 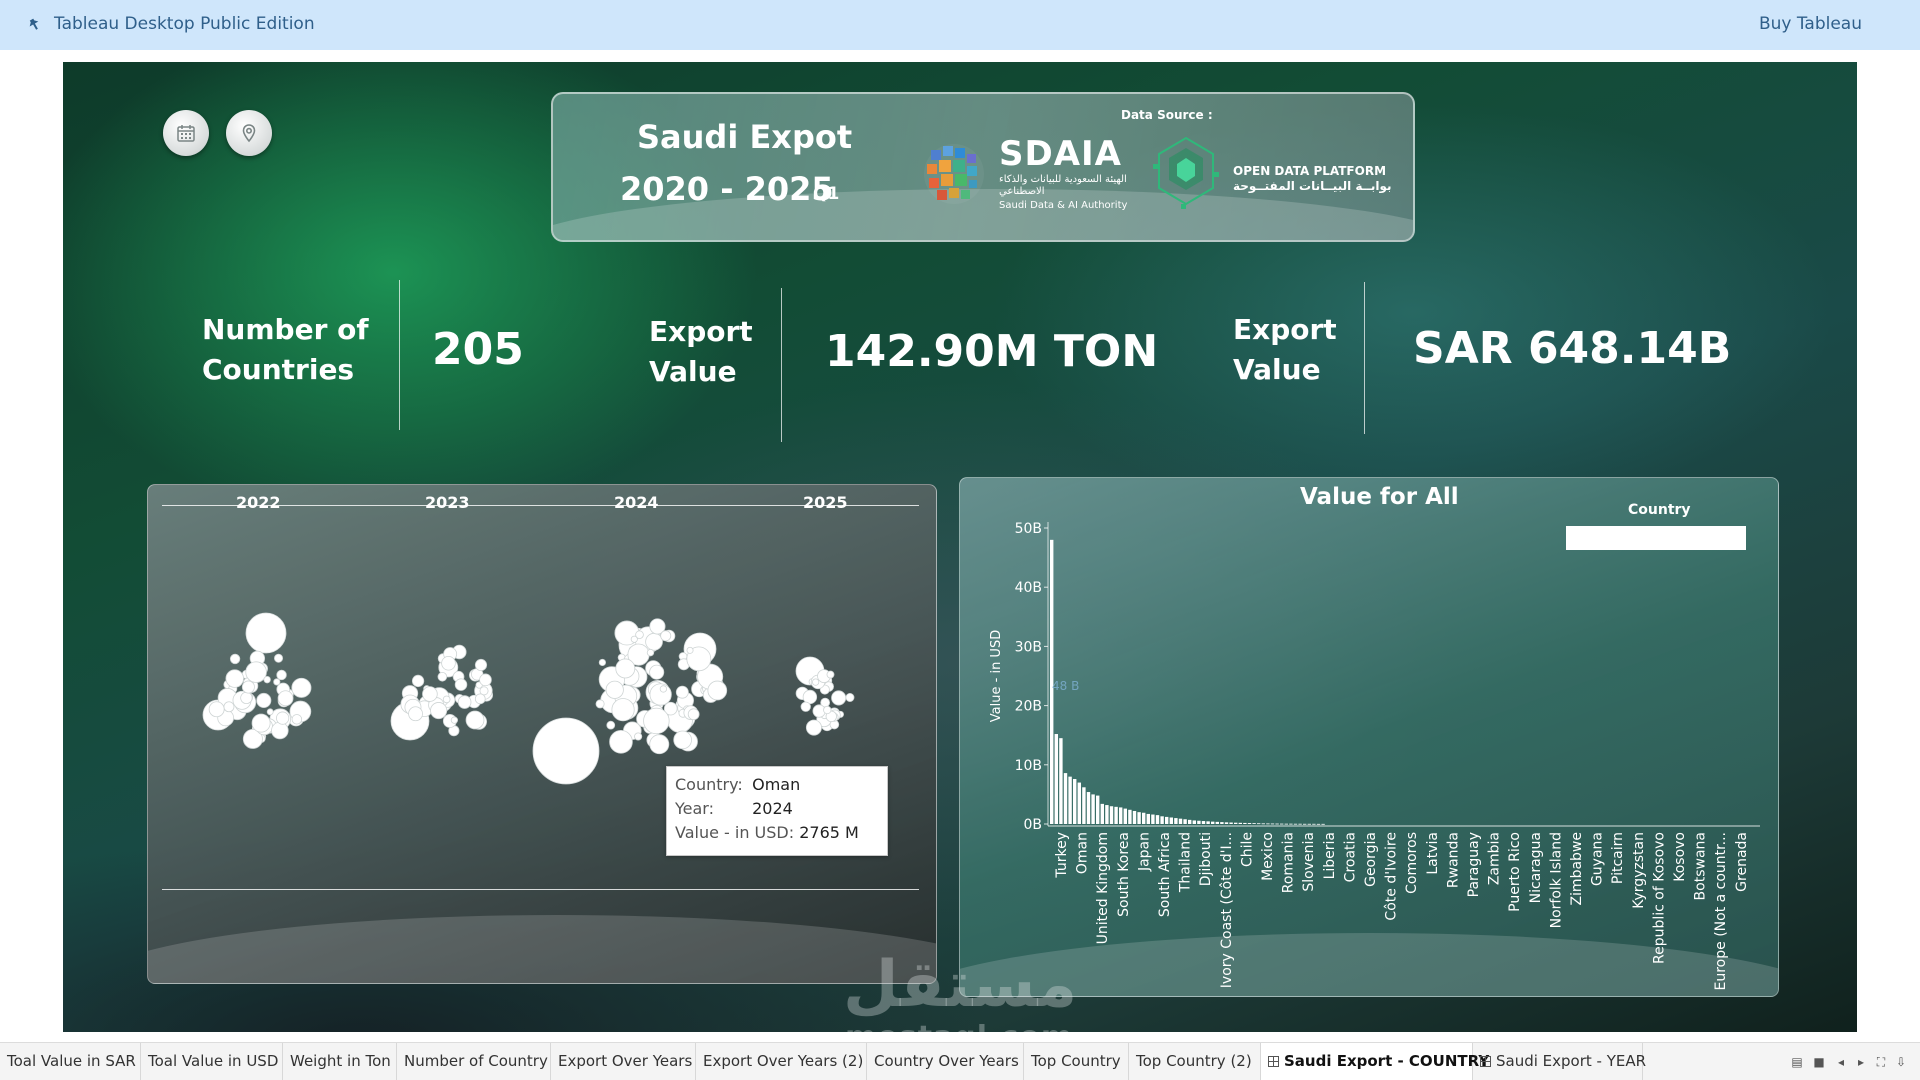 I want to click on sheet-tab: Number of Country, so click(x=474, y=1061).